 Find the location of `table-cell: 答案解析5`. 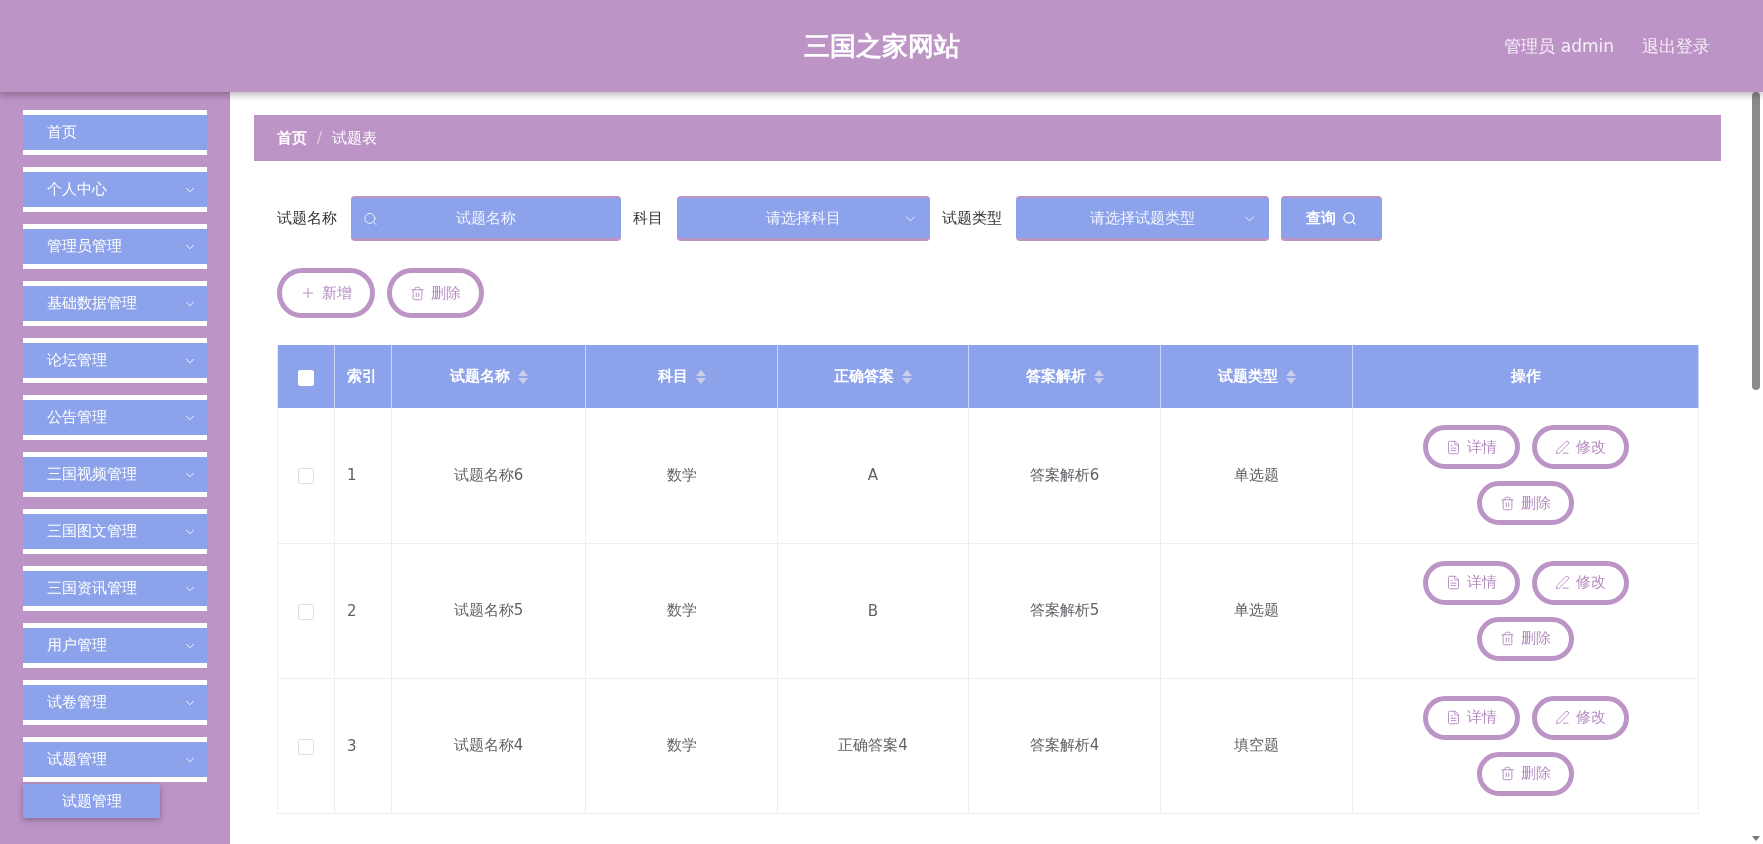

table-cell: 答案解析5 is located at coordinates (1064, 610).